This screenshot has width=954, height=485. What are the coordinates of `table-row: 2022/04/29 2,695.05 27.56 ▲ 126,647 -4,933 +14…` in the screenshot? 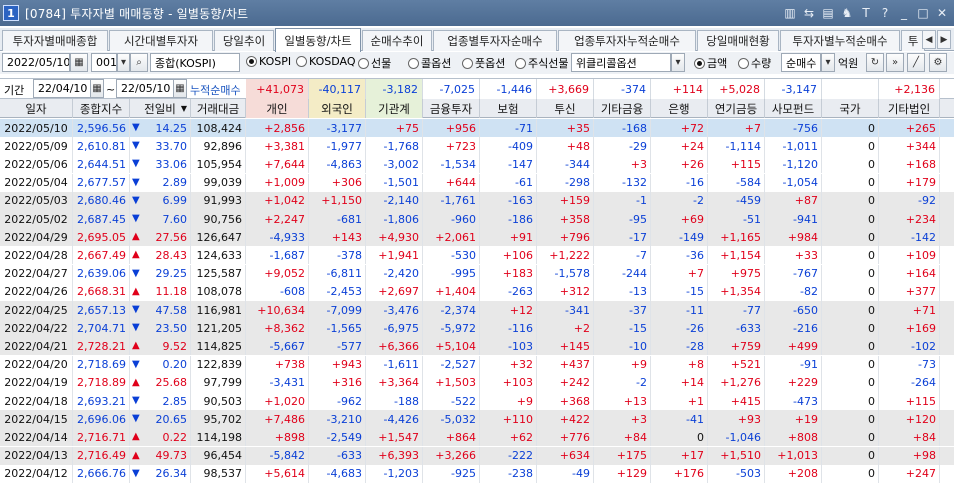 It's located at (477, 237).